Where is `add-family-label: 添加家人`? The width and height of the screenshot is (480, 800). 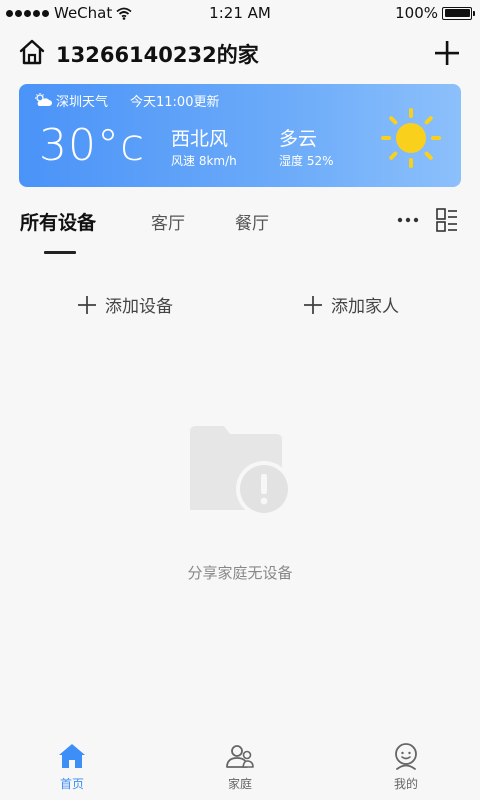
add-family-label: 添加家人 is located at coordinates (365, 307).